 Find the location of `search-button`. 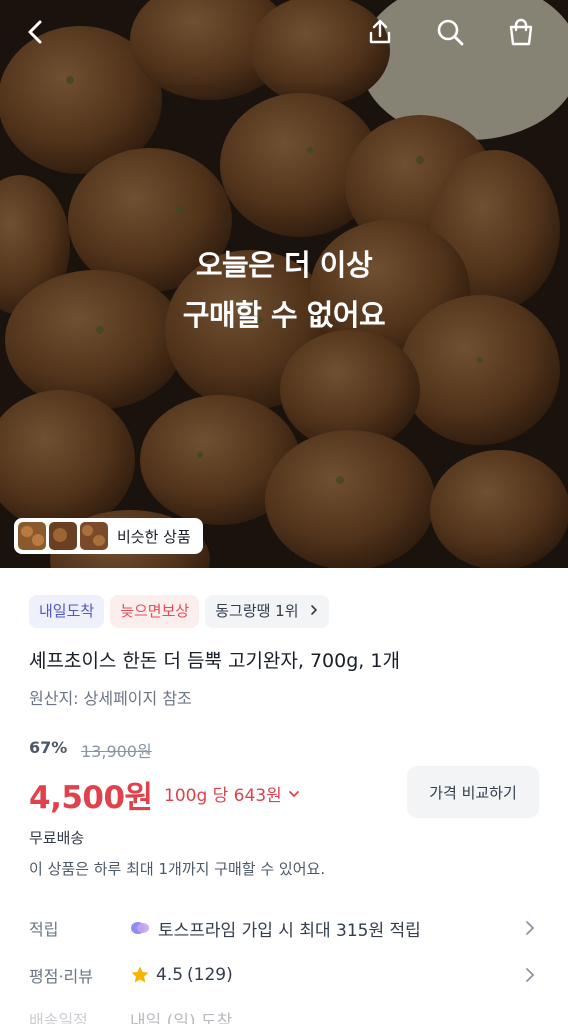

search-button is located at coordinates (450, 32).